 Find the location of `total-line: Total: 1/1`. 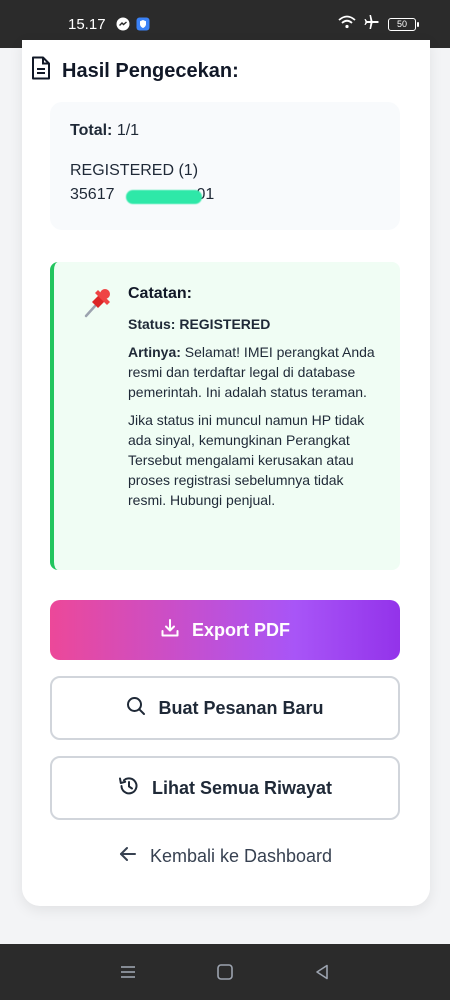

total-line: Total: 1/1 is located at coordinates (225, 131).